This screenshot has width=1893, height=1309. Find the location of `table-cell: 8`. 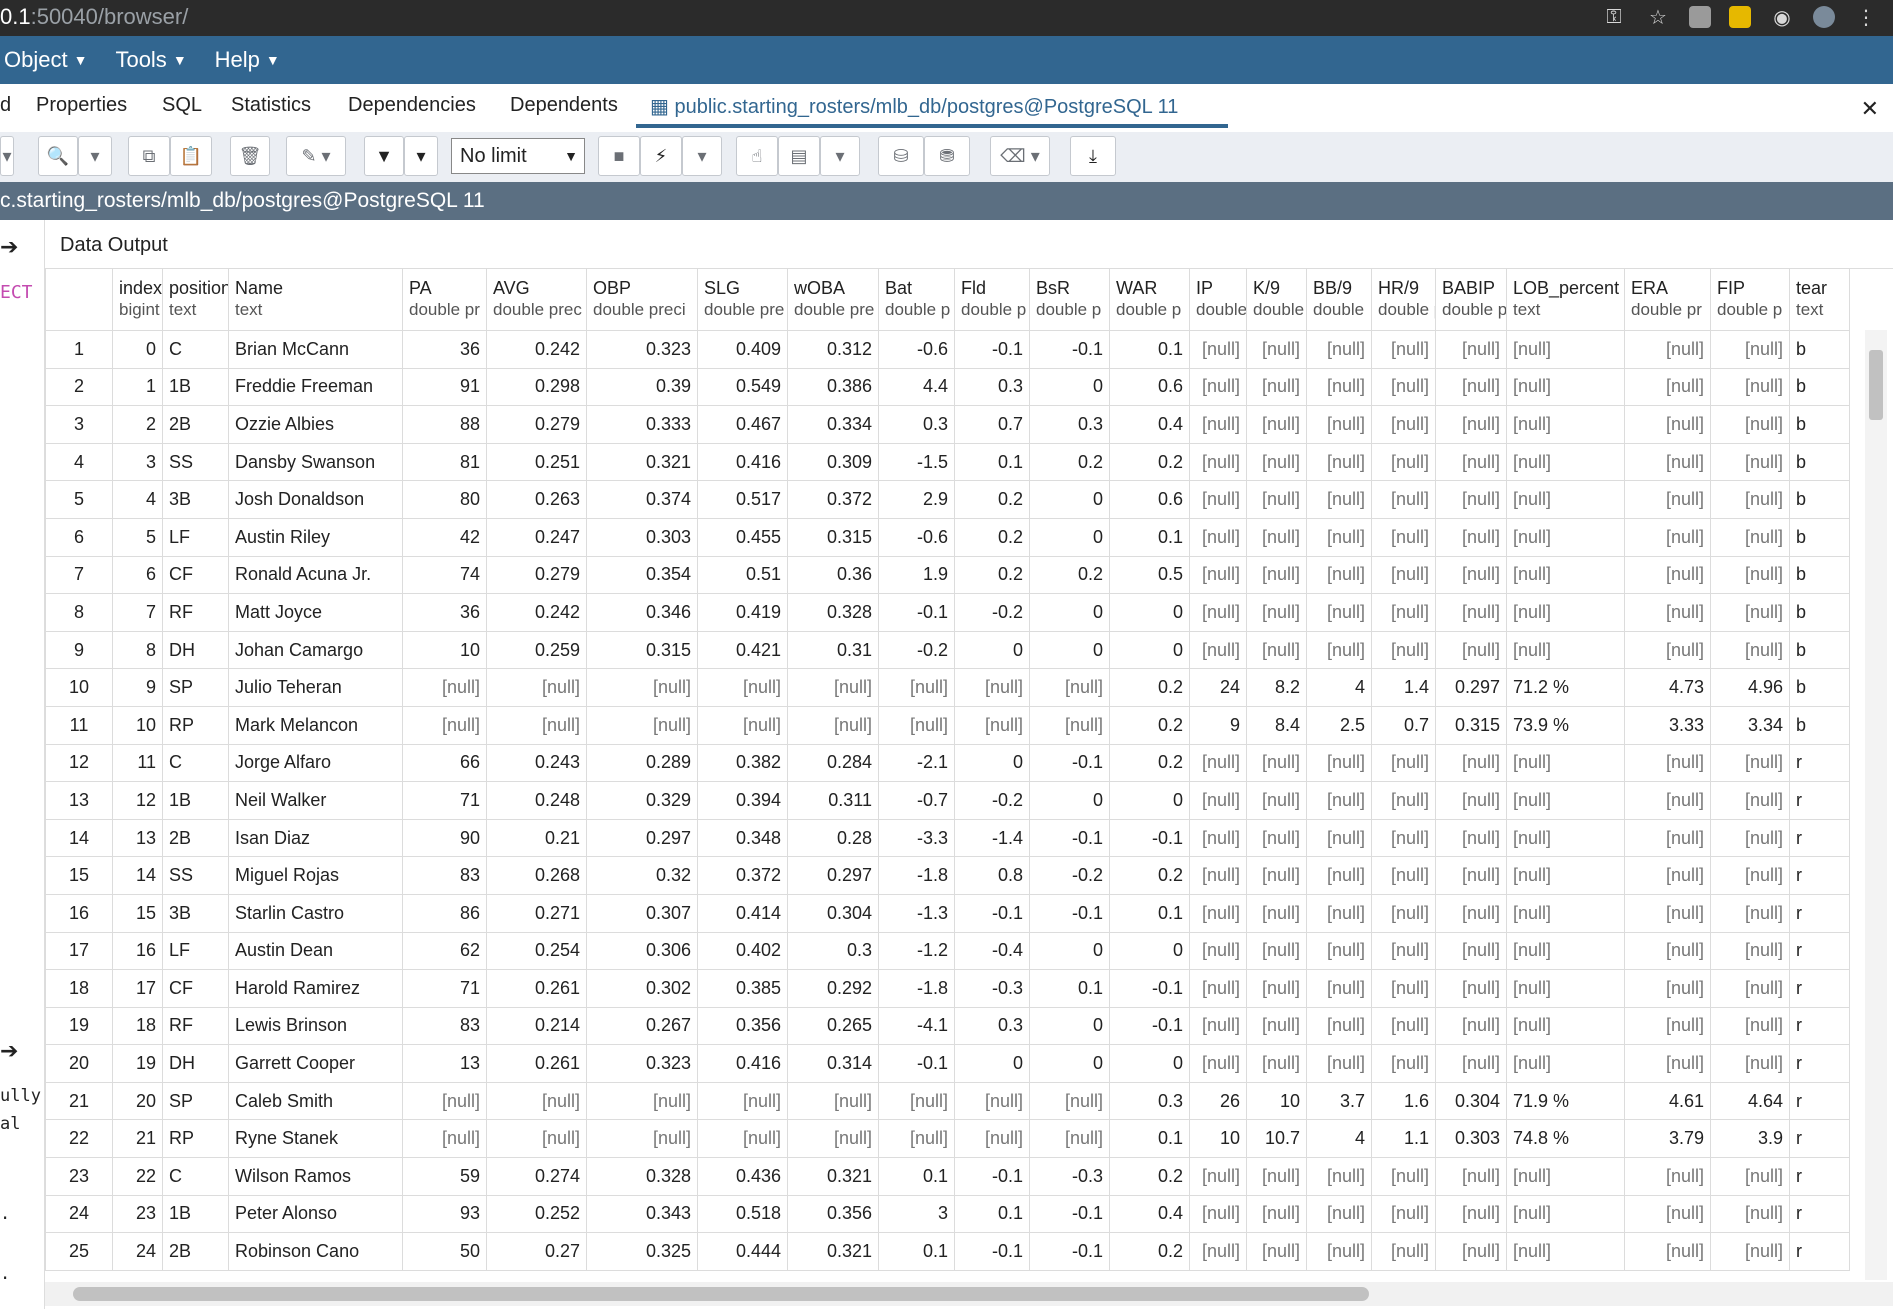

table-cell: 8 is located at coordinates (137, 650).